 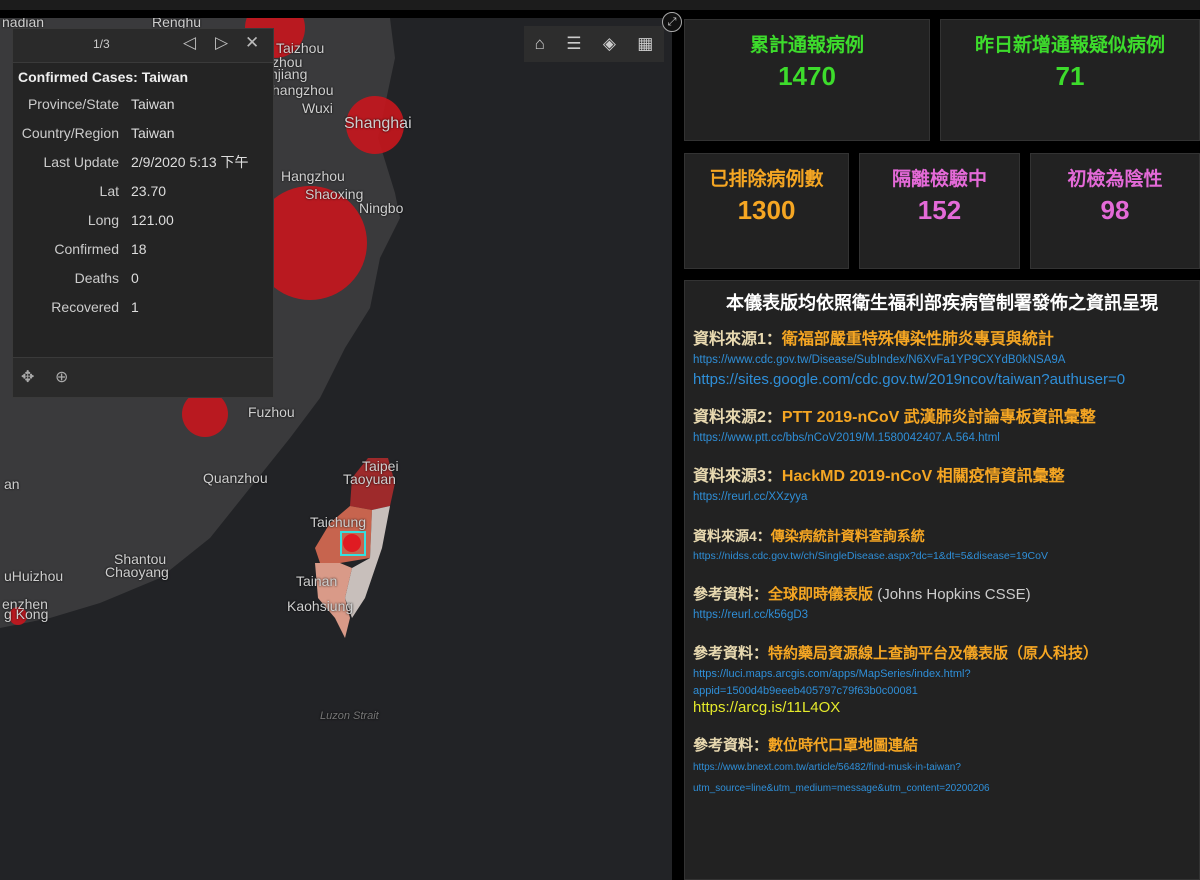 I want to click on field-label: Long, so click(x=103, y=220).